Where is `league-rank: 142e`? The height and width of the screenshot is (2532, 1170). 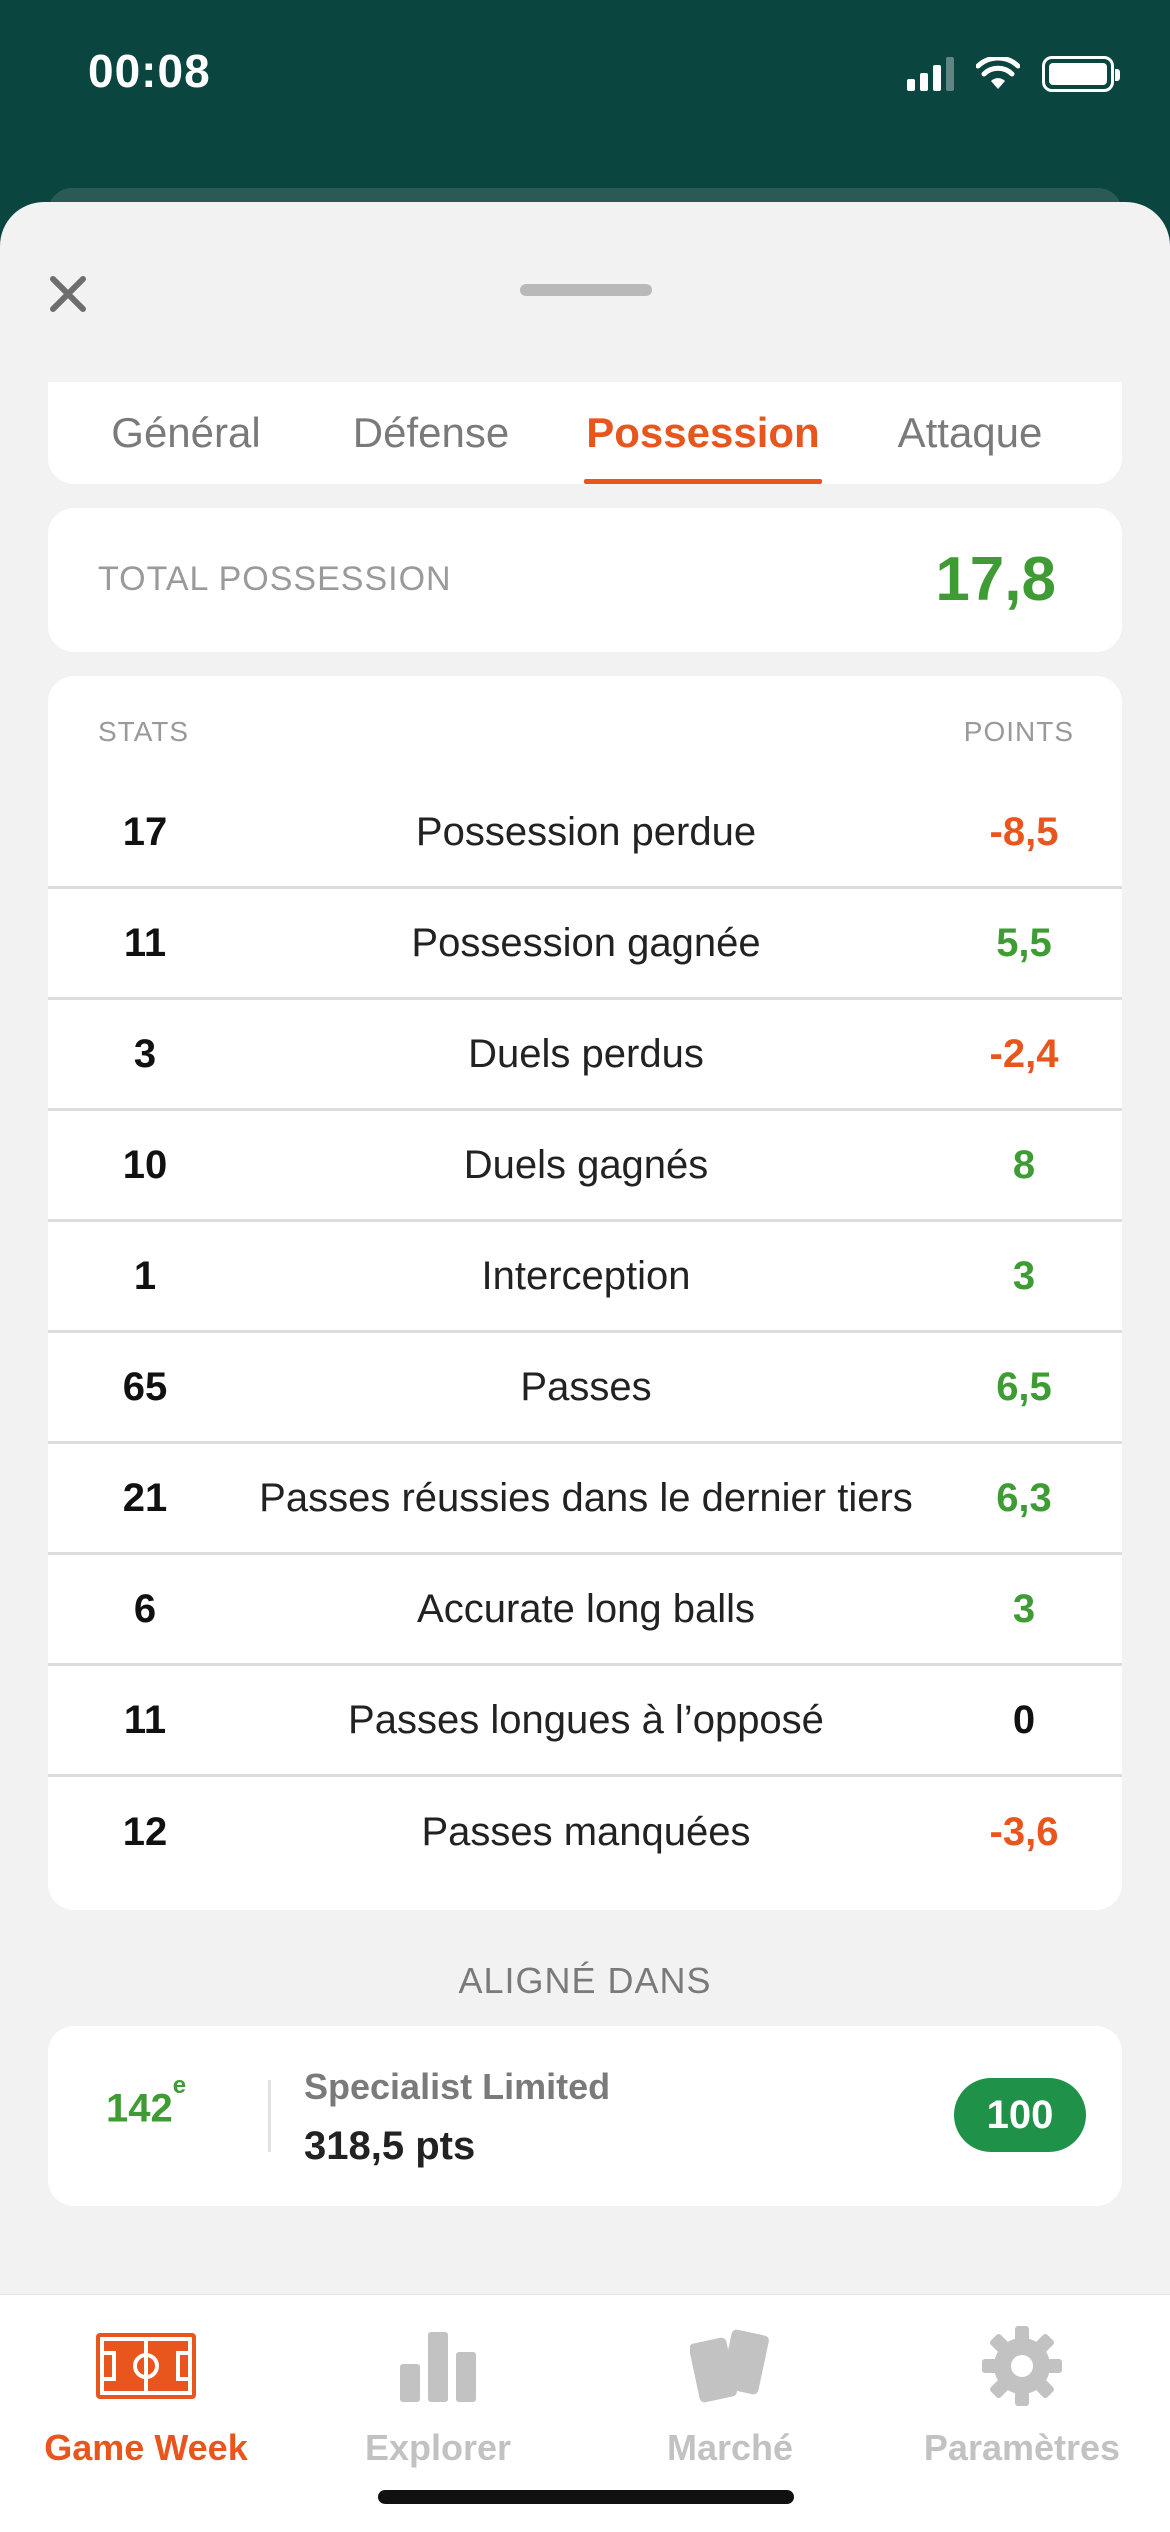
league-rank: 142e is located at coordinates (146, 2101).